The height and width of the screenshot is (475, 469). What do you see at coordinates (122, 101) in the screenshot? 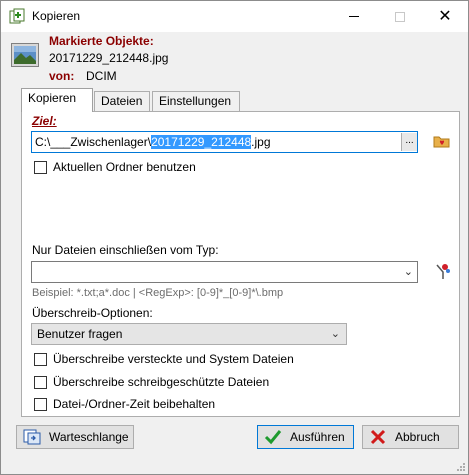
I see `tab-dateien: Dateien` at bounding box center [122, 101].